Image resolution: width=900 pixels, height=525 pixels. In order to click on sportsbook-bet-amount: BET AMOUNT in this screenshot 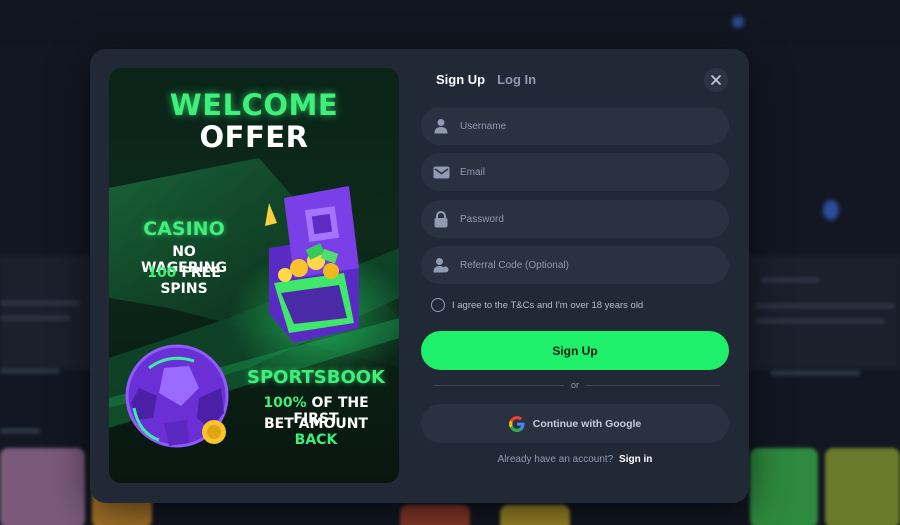, I will do `click(316, 424)`.